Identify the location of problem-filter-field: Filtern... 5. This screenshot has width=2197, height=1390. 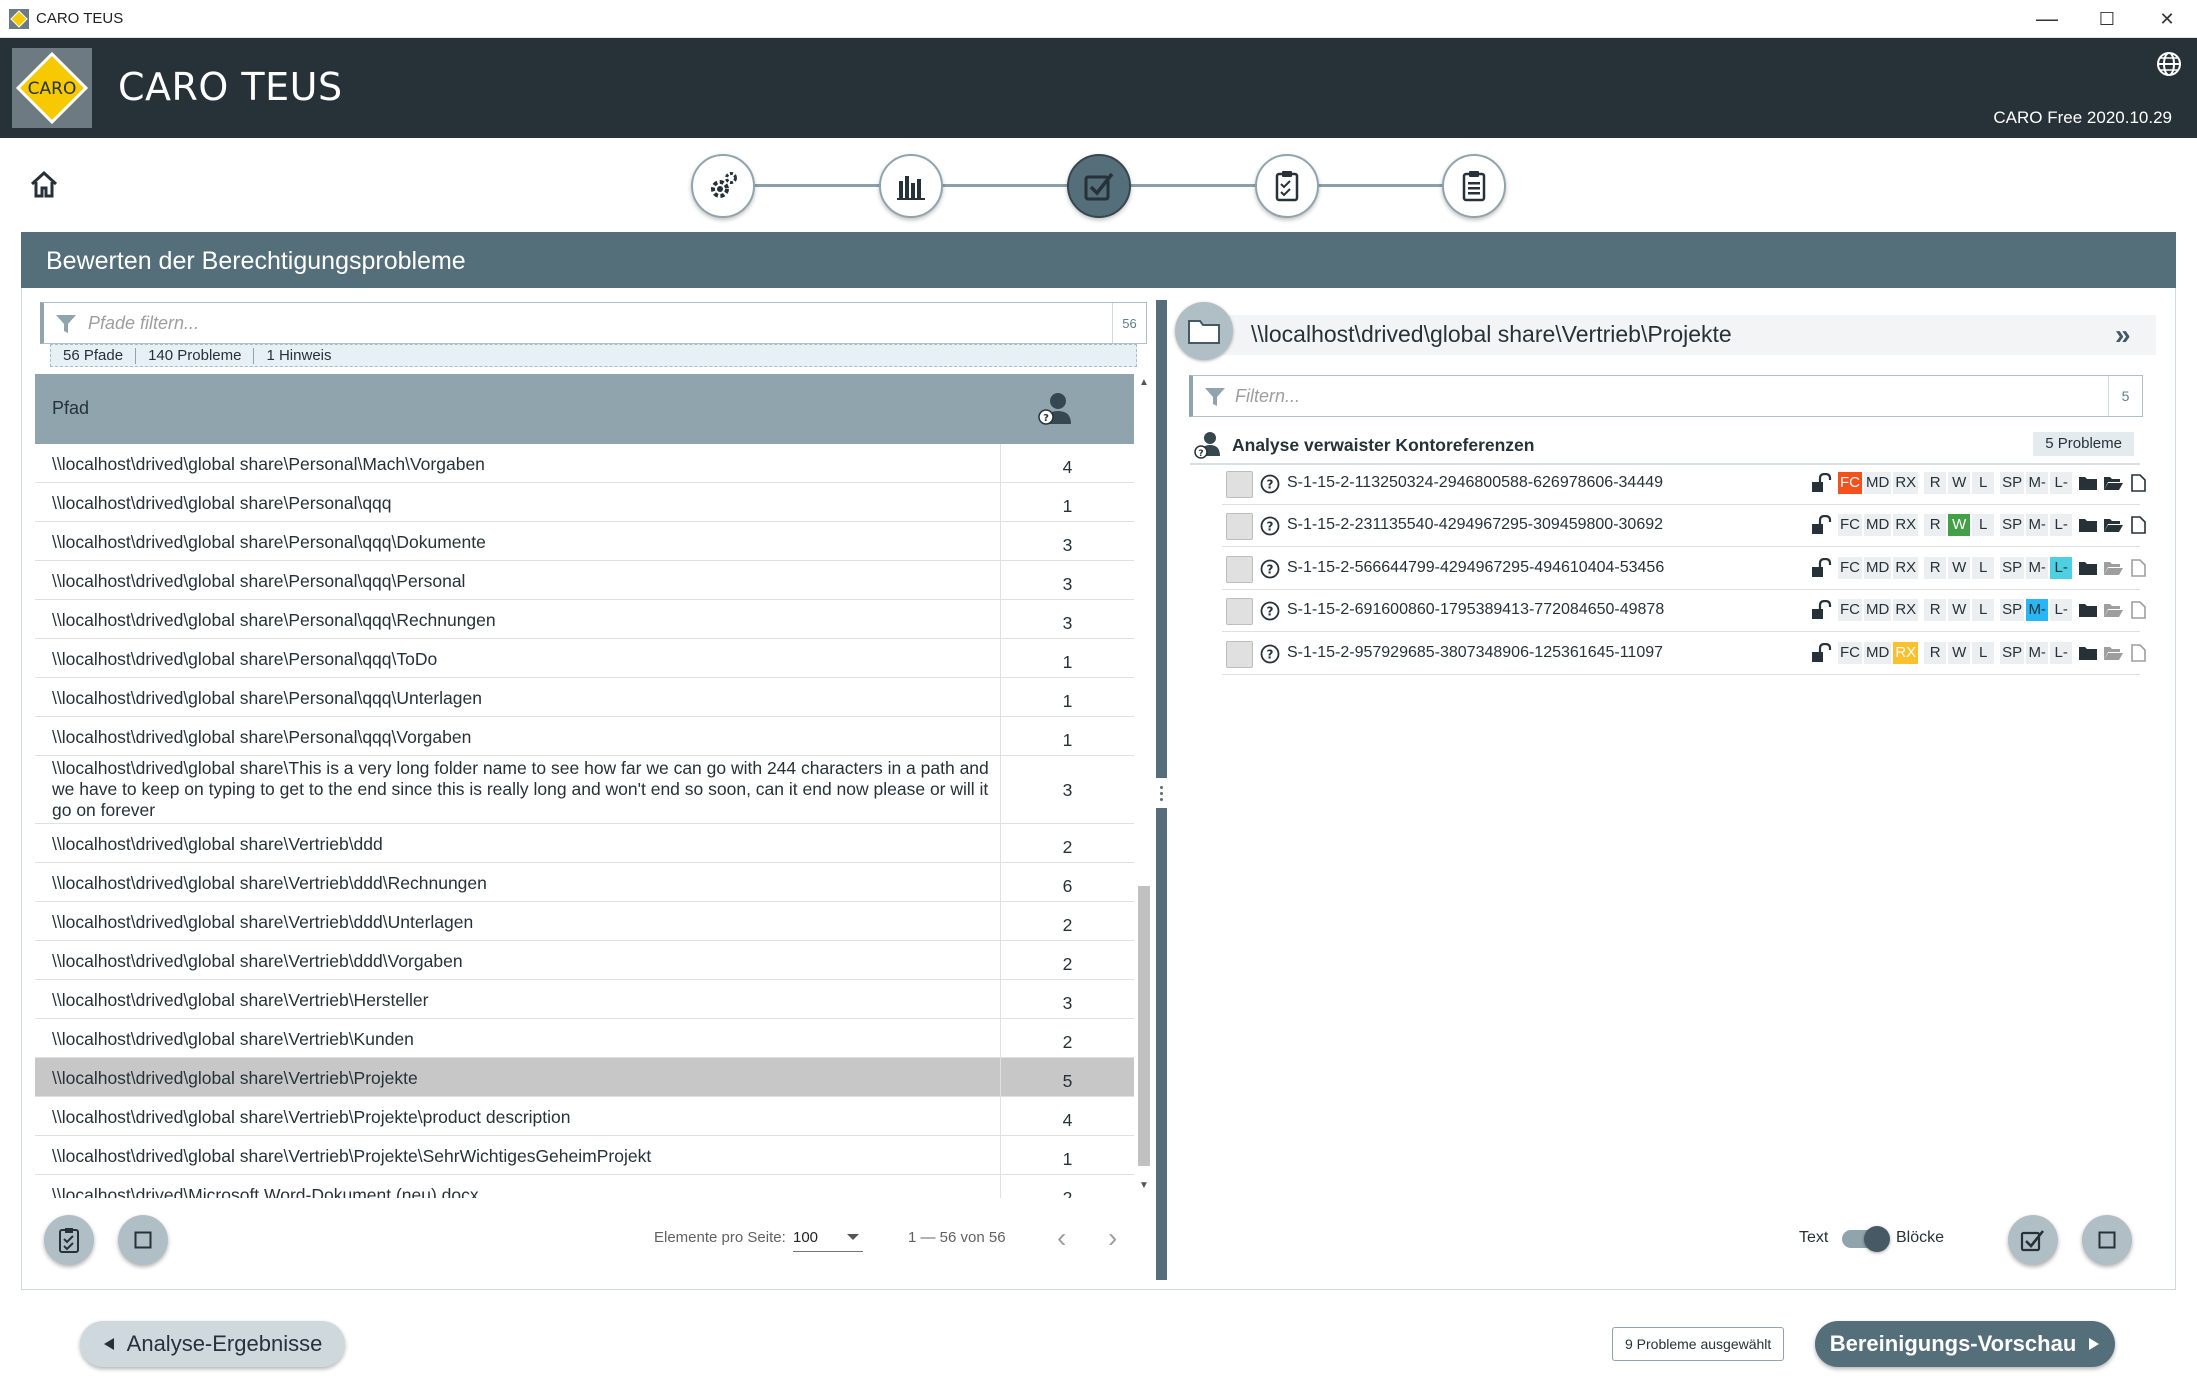
(1666, 396).